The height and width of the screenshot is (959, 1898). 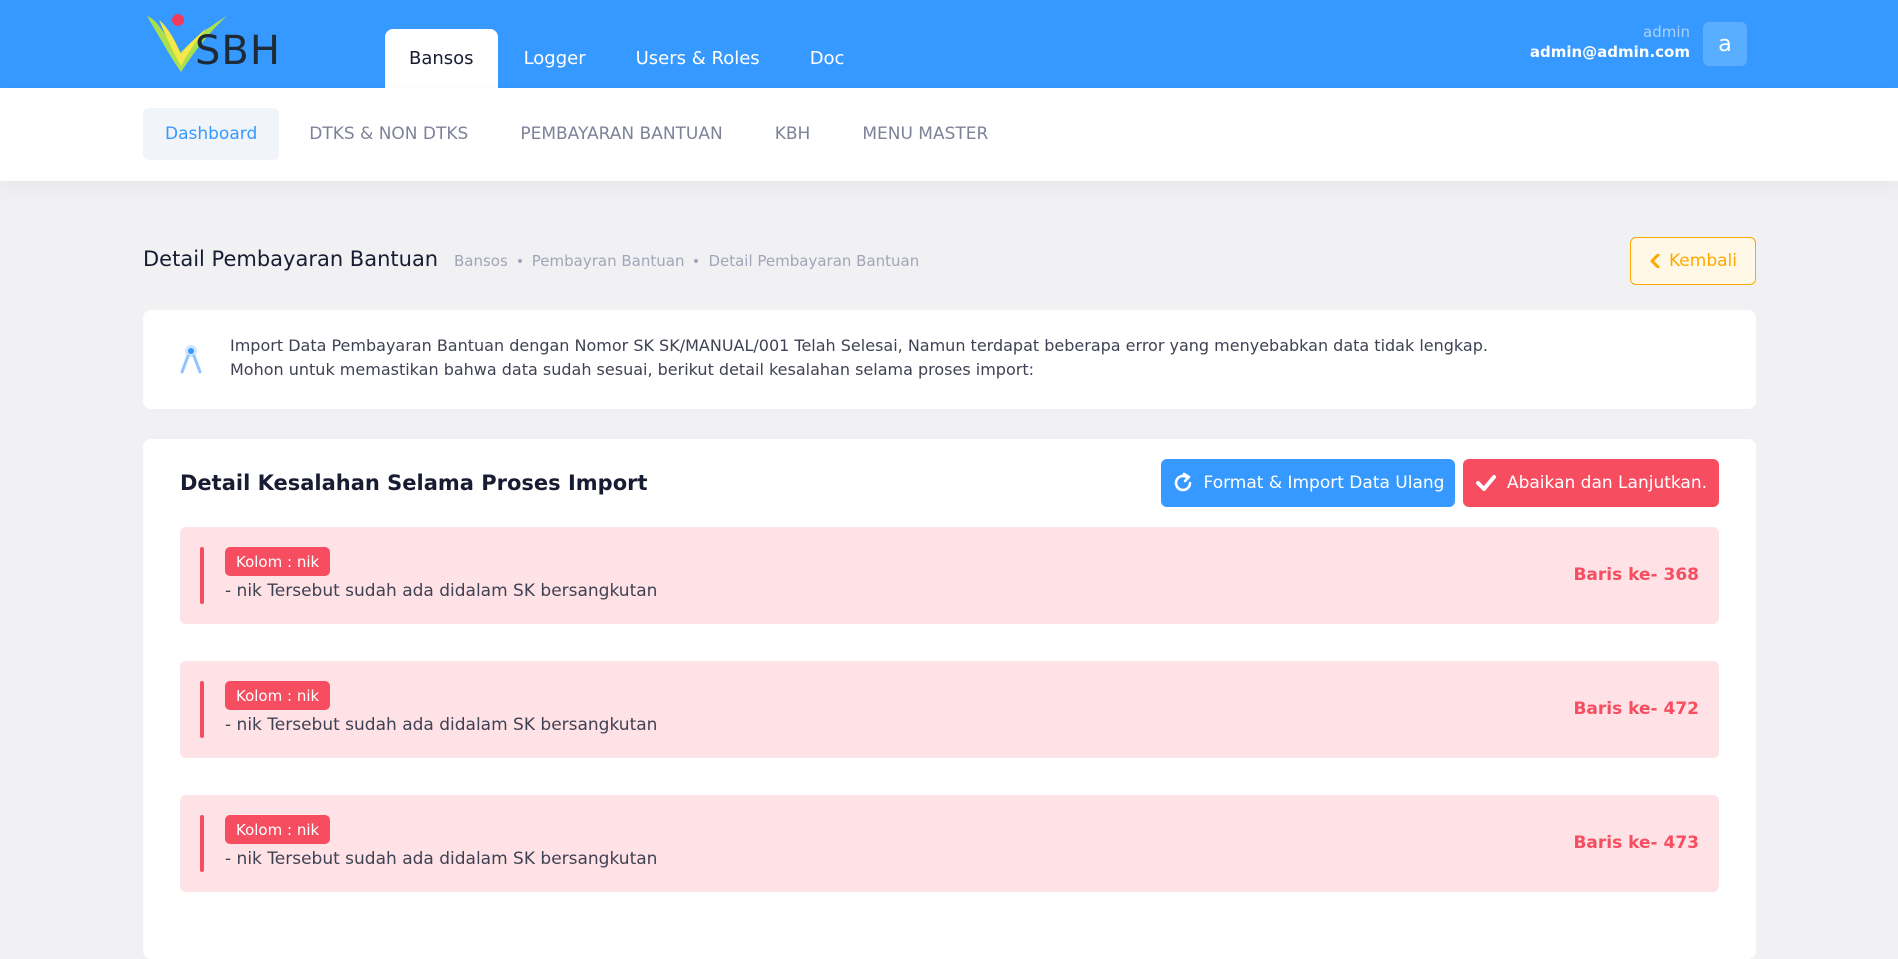 What do you see at coordinates (1703, 261) in the screenshot?
I see `back-button-label: Kembali` at bounding box center [1703, 261].